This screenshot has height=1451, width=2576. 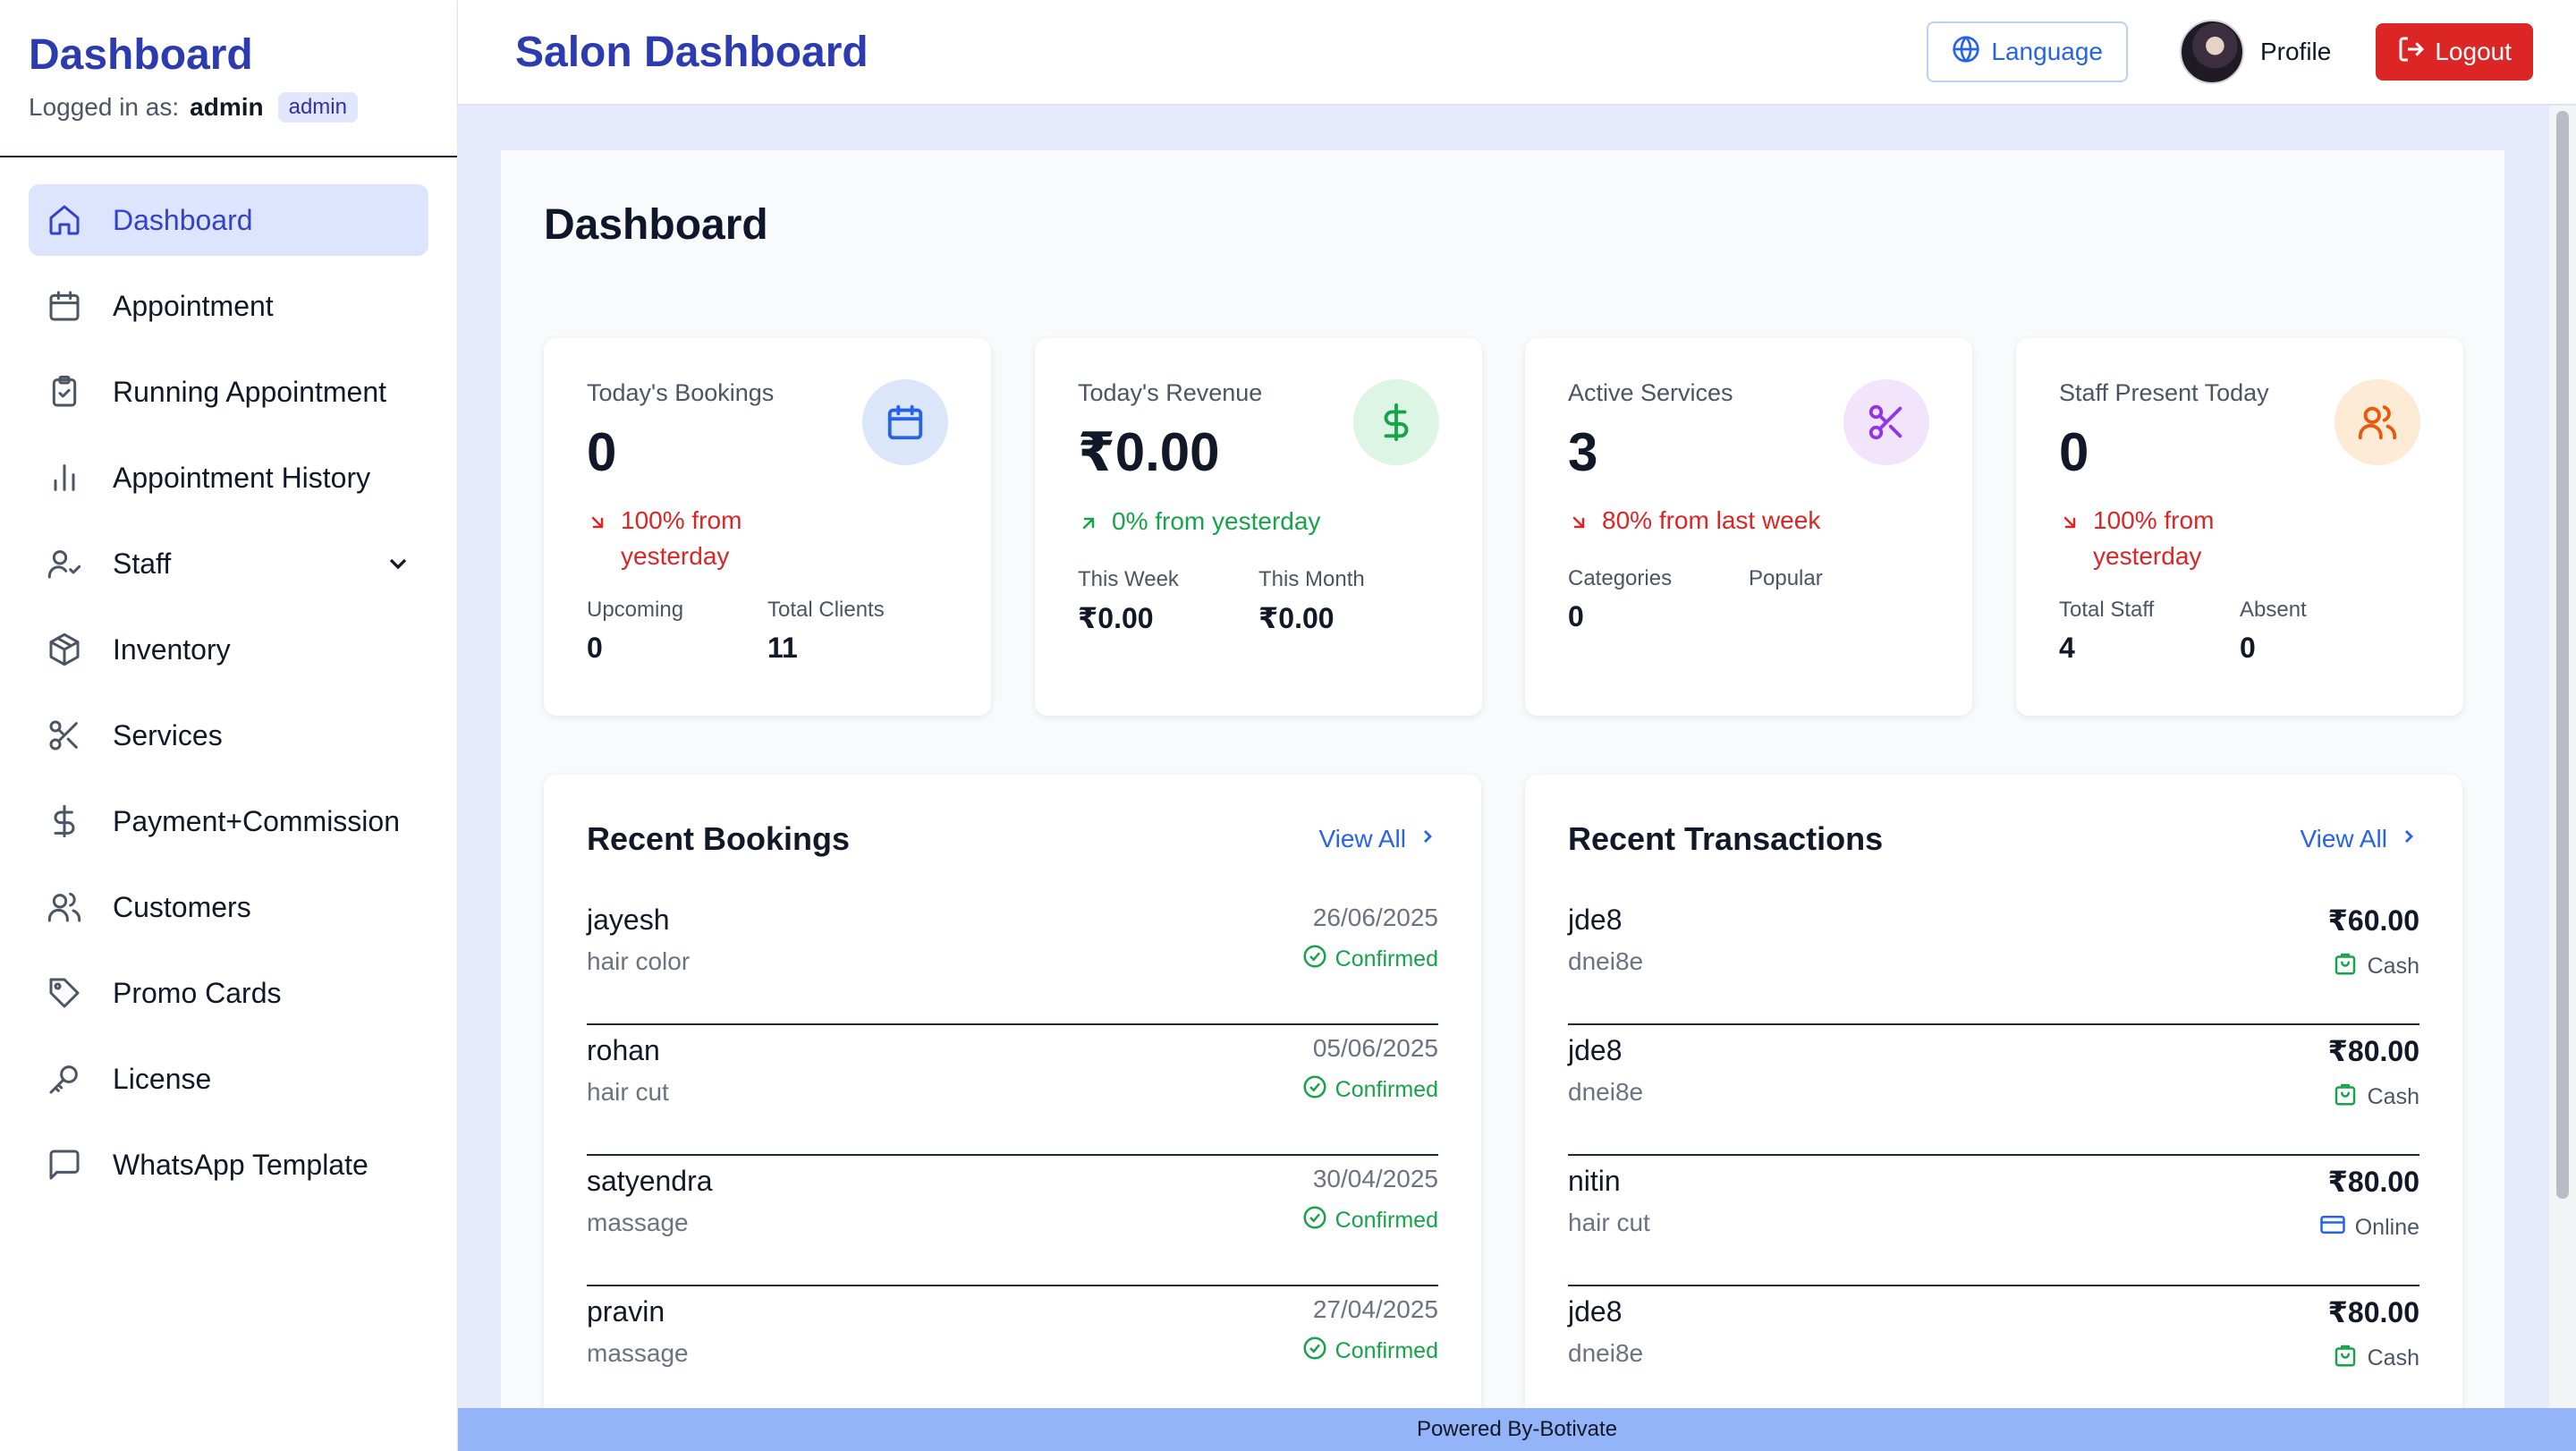 I want to click on profile-button: Profile, so click(x=2255, y=52).